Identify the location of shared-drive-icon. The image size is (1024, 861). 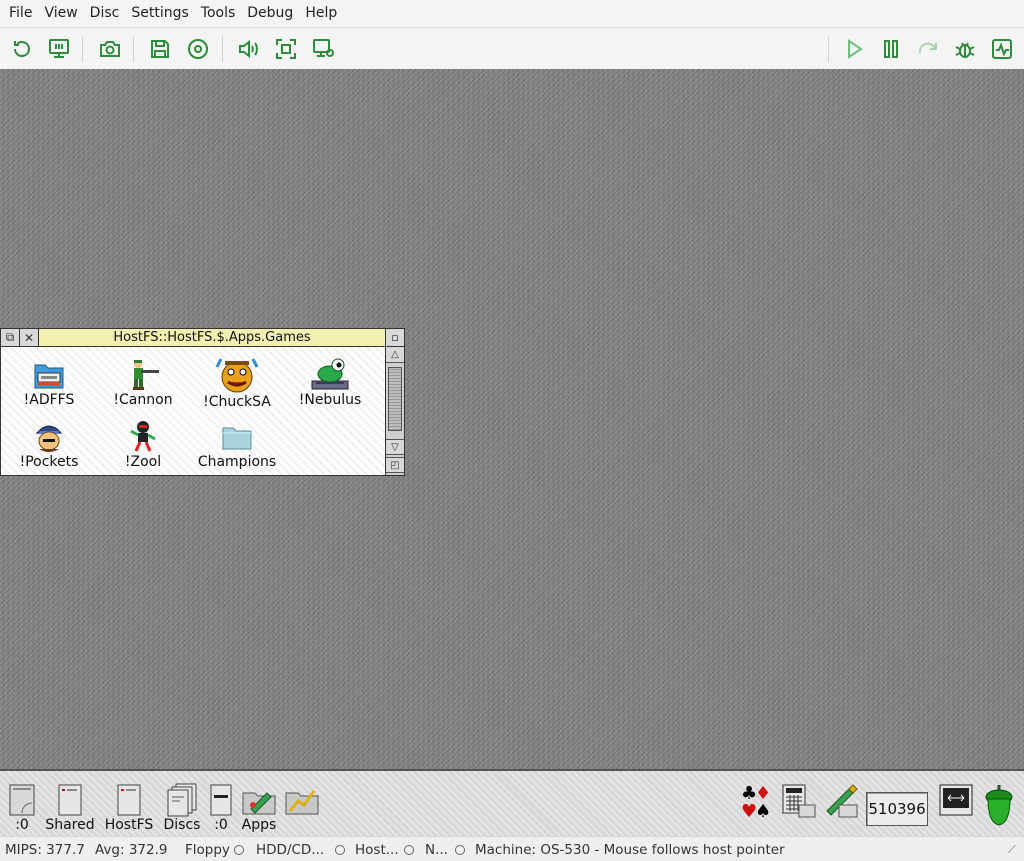
(70, 800).